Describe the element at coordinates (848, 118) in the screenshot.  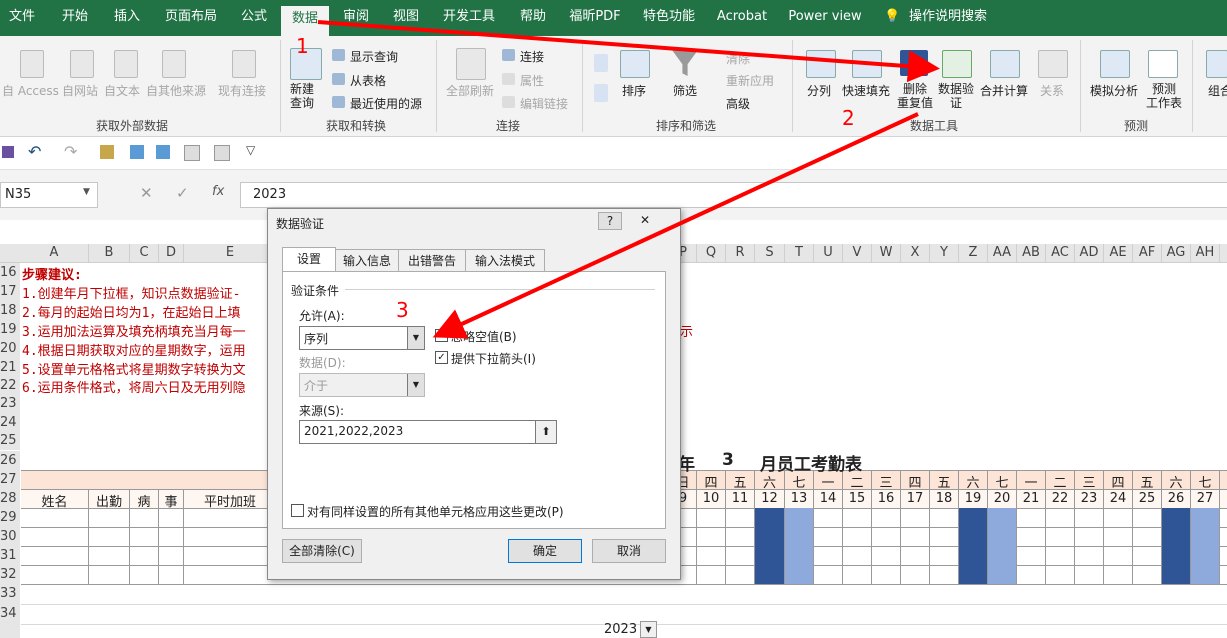
I see `annotation-label-2: 2` at that location.